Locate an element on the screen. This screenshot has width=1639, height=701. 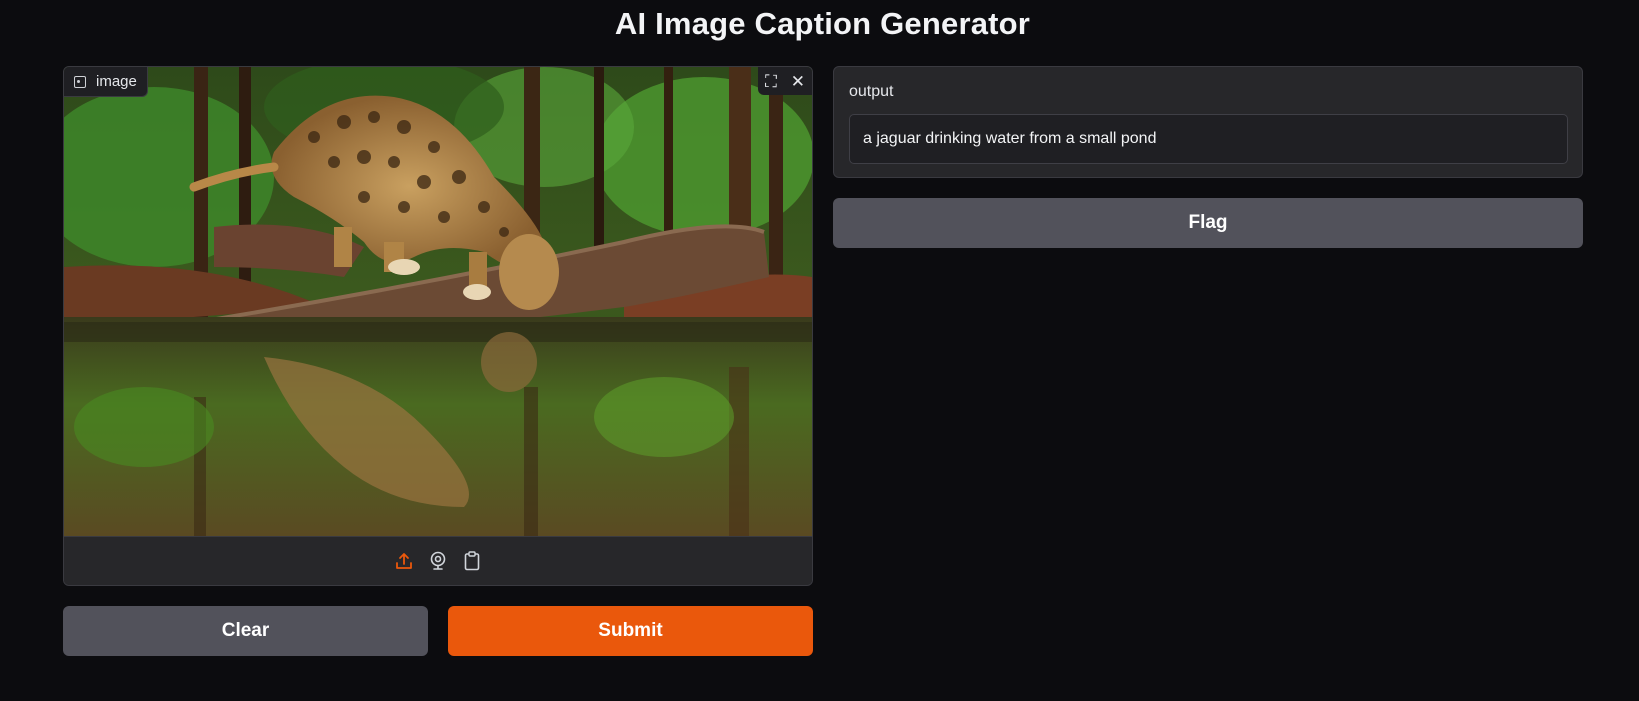
source-selector is located at coordinates (438, 560).